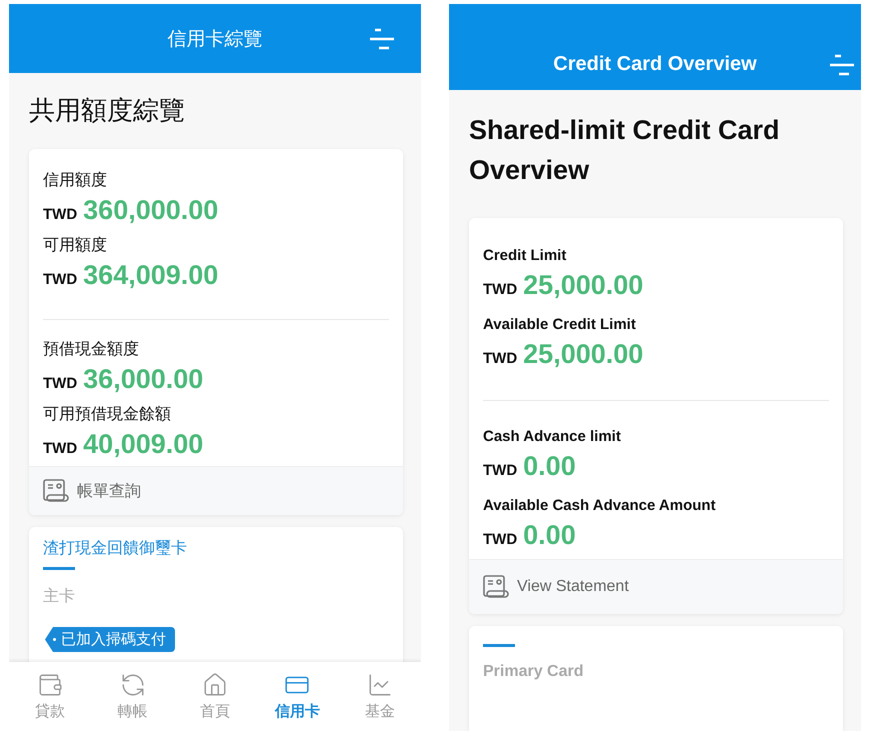 The image size is (882, 731). Describe the element at coordinates (625, 150) in the screenshot. I see `page-heading: Shared-limit Credit Card Overview` at that location.